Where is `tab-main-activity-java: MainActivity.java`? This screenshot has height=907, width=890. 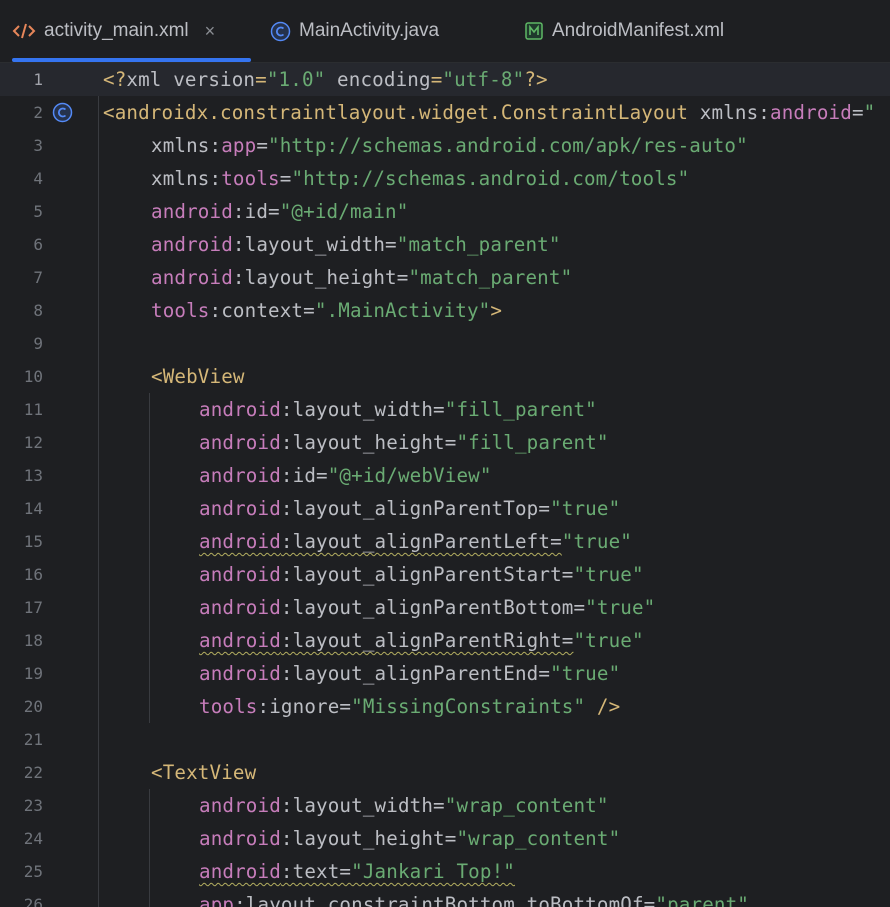
tab-main-activity-java: MainActivity.java is located at coordinates (354, 31).